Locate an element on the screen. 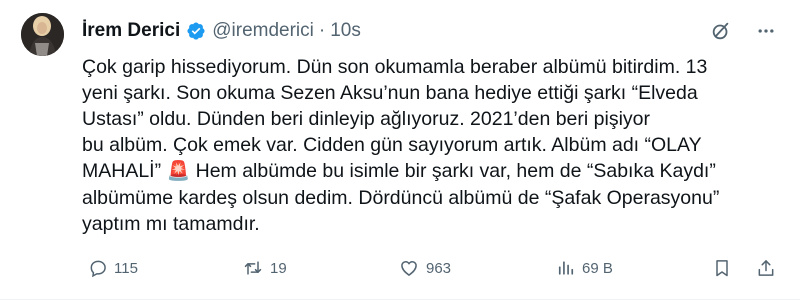 The width and height of the screenshot is (800, 300). share-button is located at coordinates (766, 268).